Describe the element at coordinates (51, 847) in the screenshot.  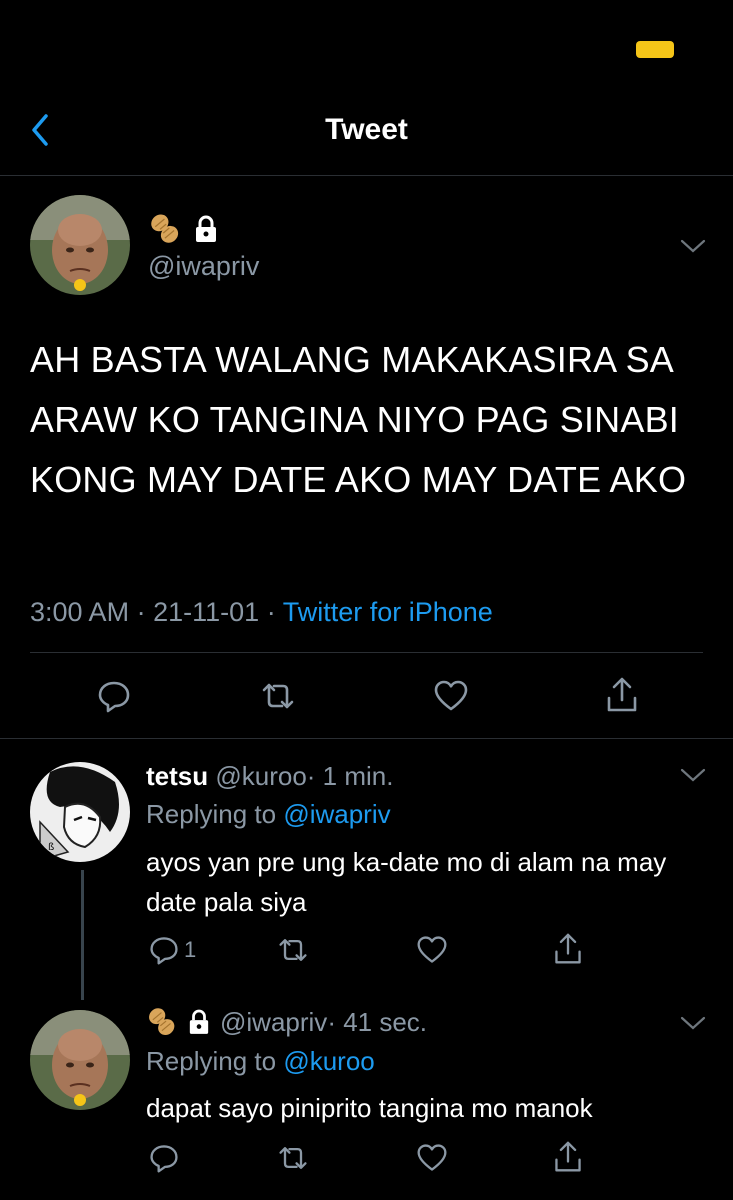
I see `svg-text: ß` at that location.